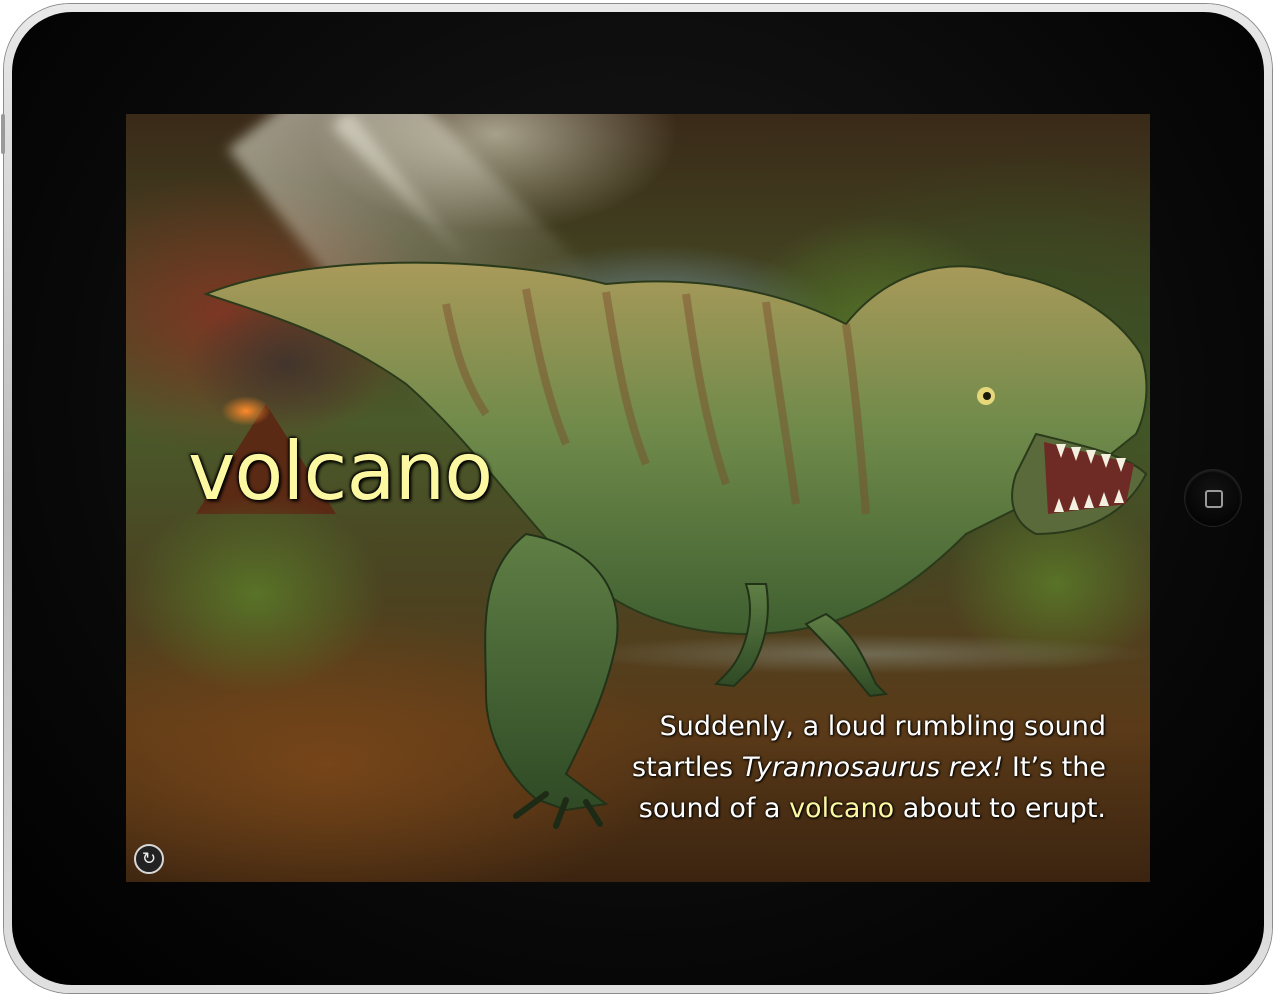 The image size is (1276, 997). What do you see at coordinates (882, 726) in the screenshot?
I see `story-line: Suddenly, a loud rumbling sound` at bounding box center [882, 726].